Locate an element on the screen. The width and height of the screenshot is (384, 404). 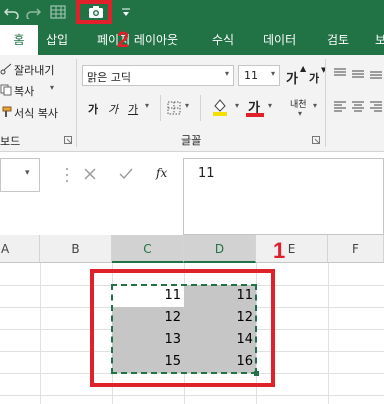
font-size-box: 11 ▾ is located at coordinates (259, 75).